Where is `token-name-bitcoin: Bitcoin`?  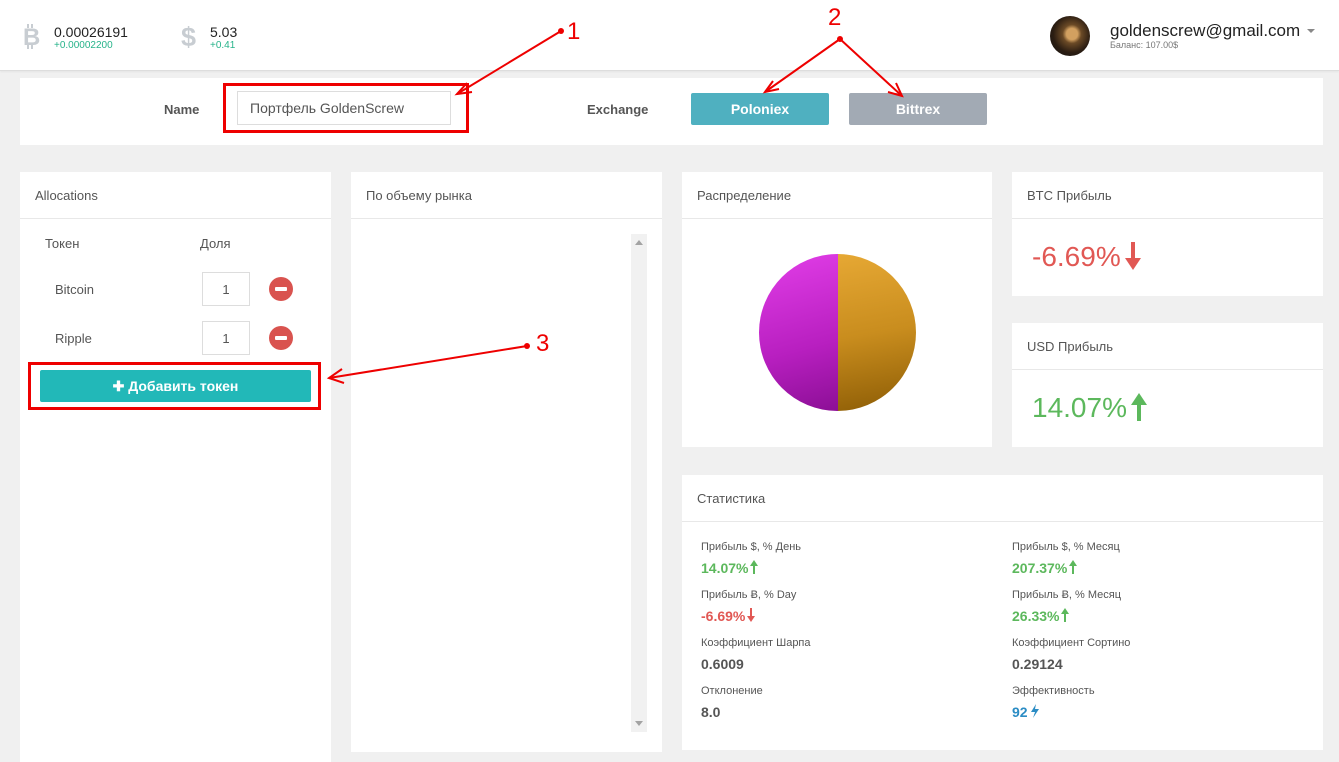 token-name-bitcoin: Bitcoin is located at coordinates (75, 289).